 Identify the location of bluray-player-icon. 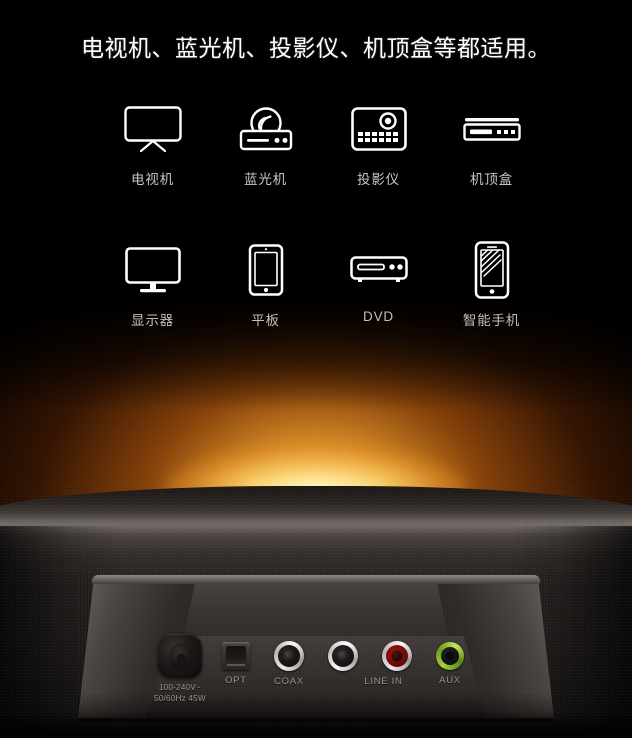
(266, 129).